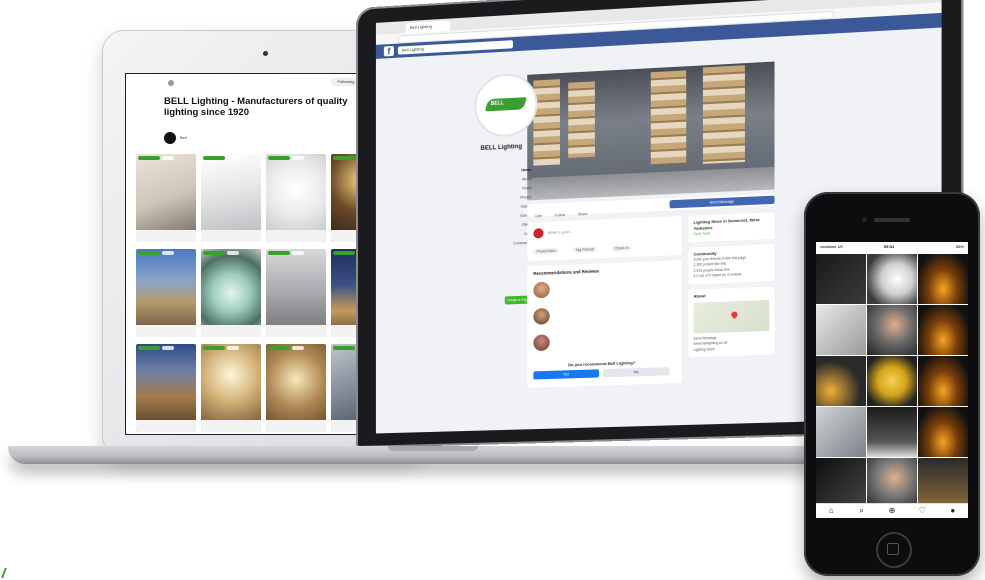 The image size is (985, 580). Describe the element at coordinates (388, 51) in the screenshot. I see `facebook-logo-icon: f` at that location.